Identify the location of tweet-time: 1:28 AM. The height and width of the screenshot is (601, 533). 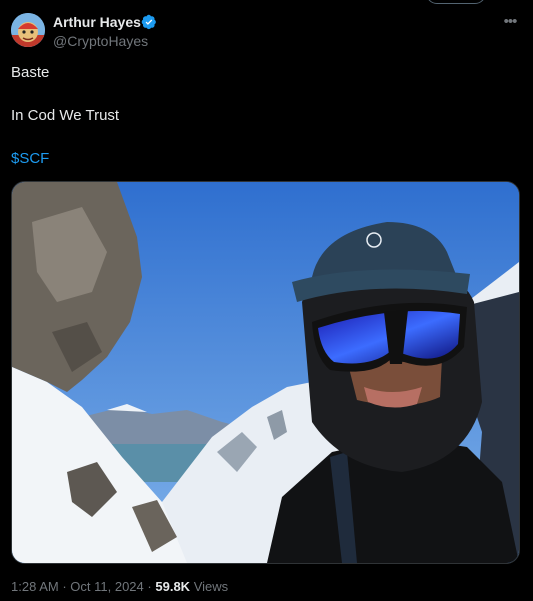
(35, 586).